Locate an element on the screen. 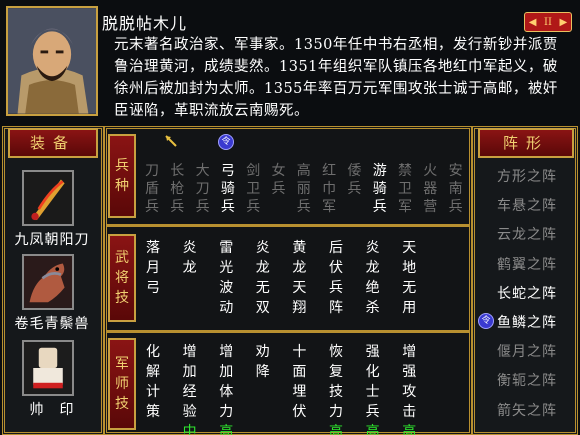  strategist-skill-item: 增加体力高 is located at coordinates (226, 388).